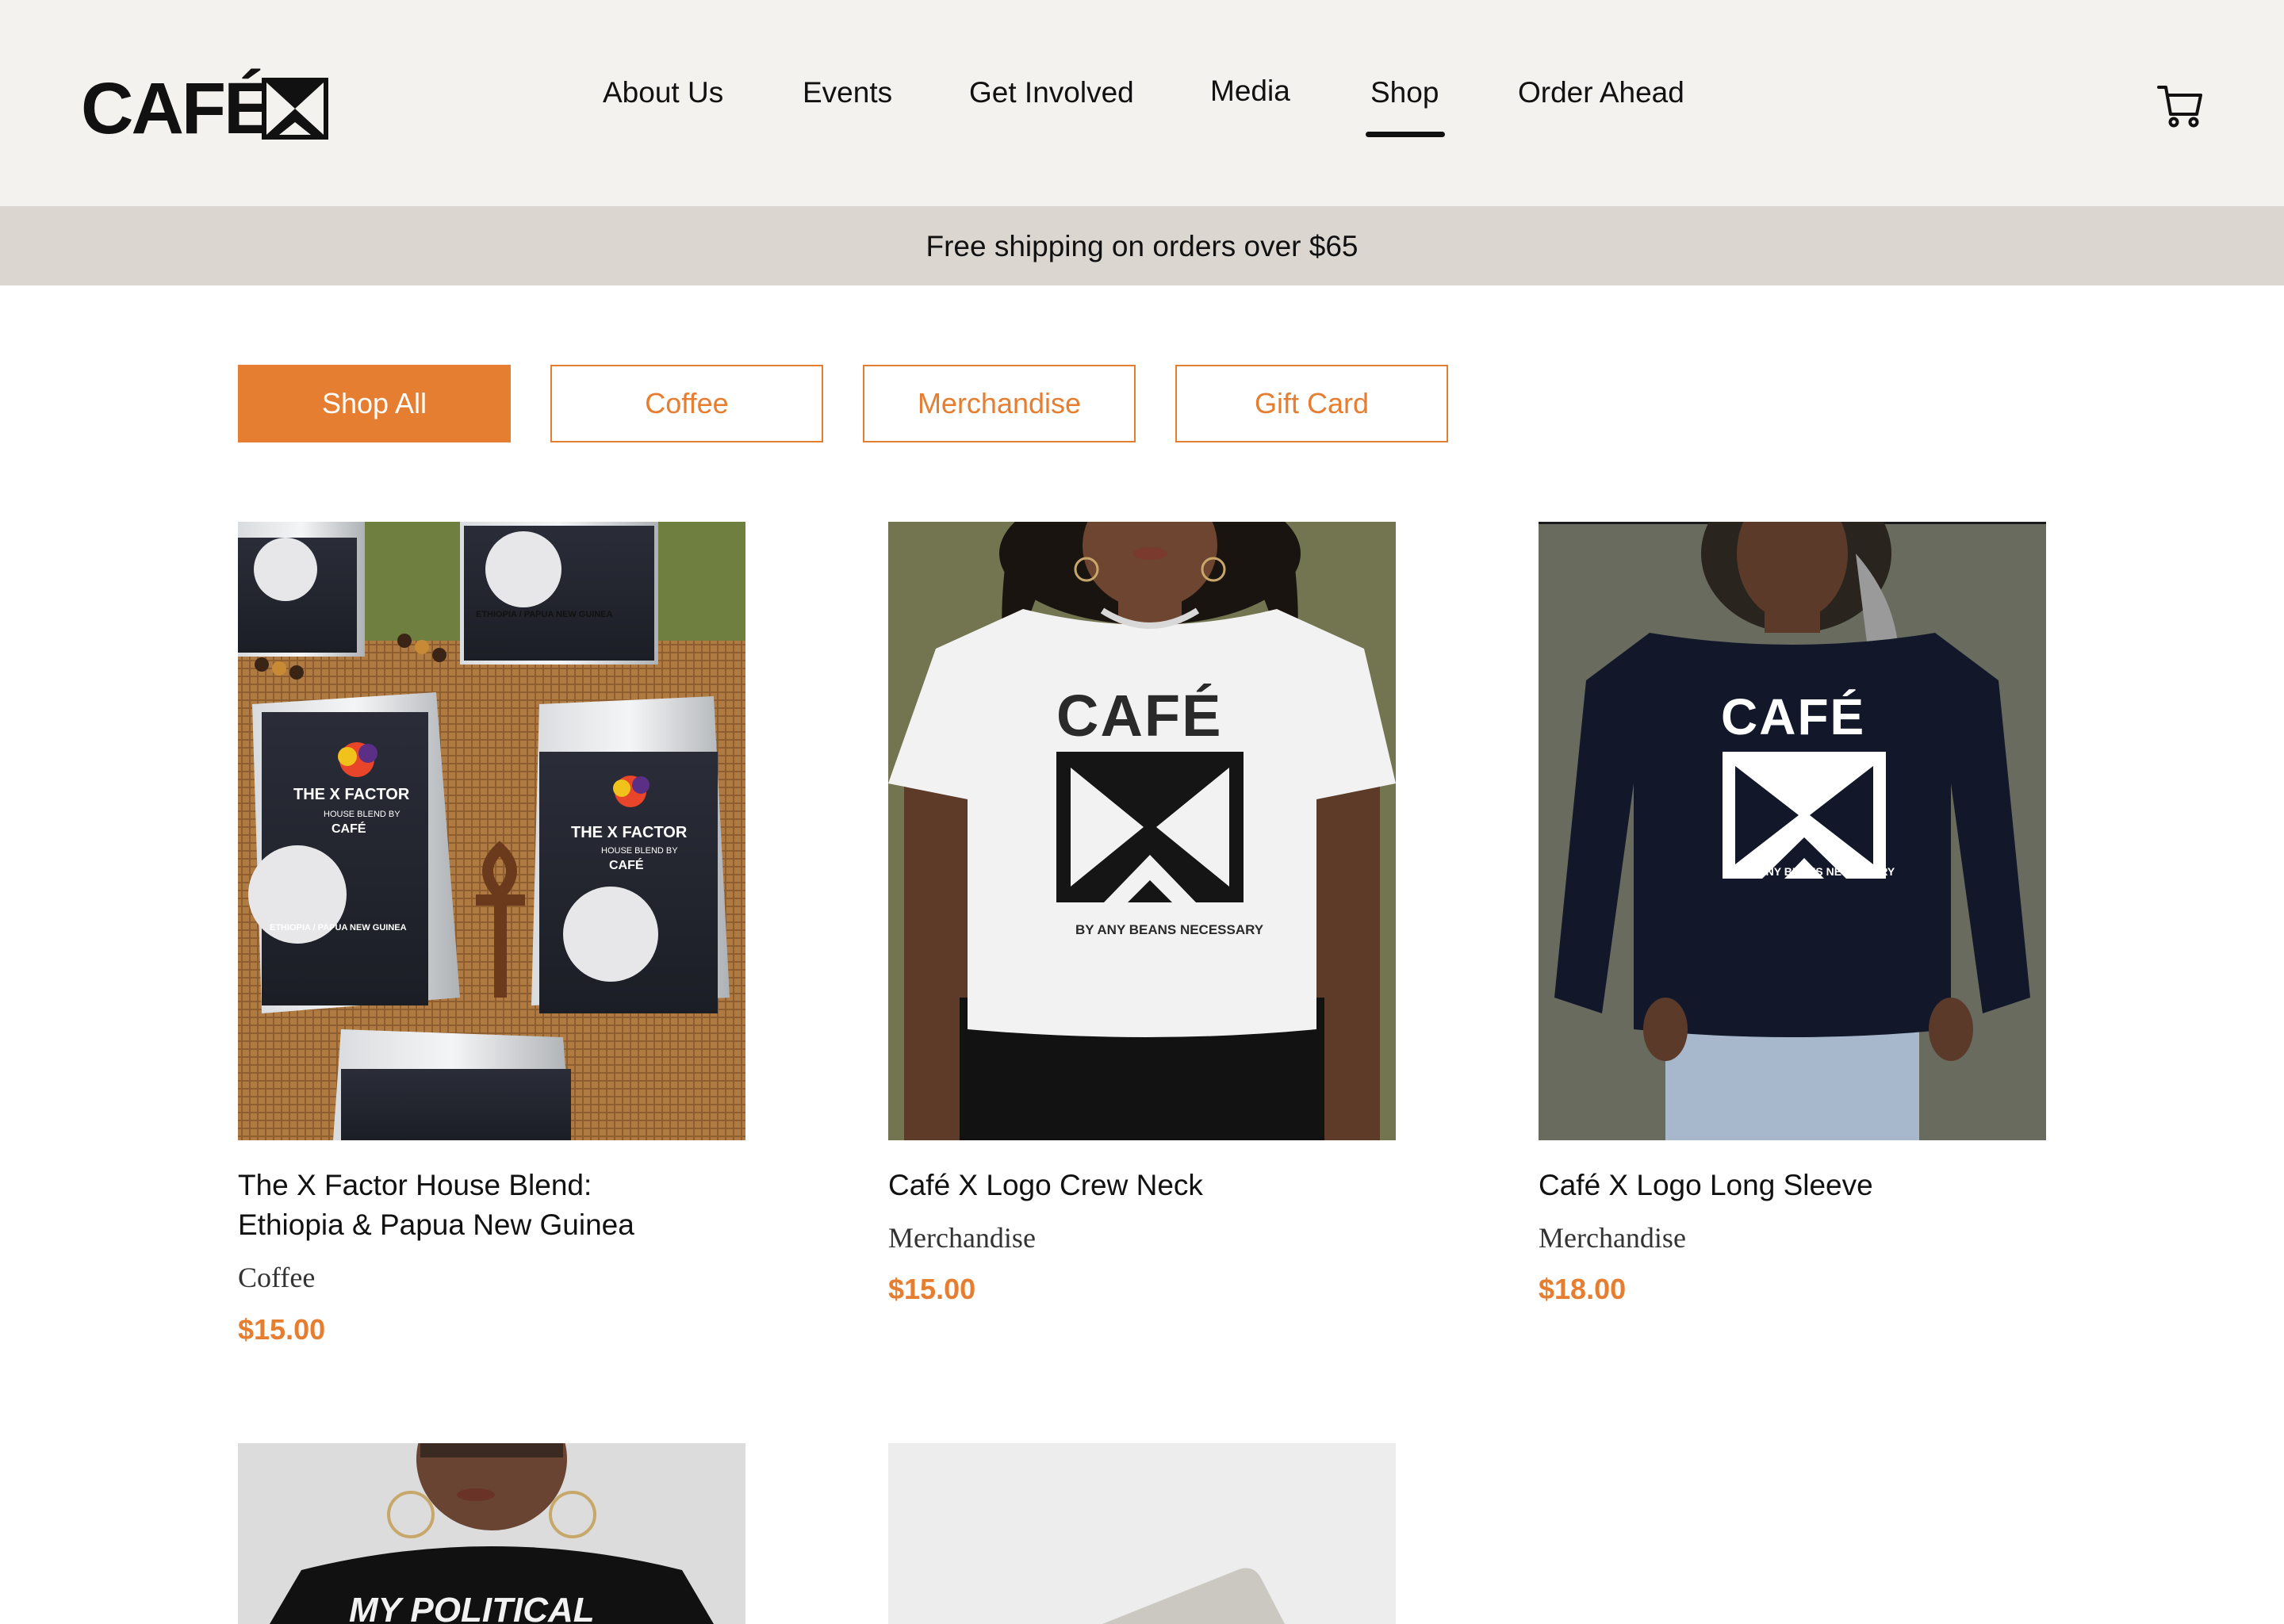 The image size is (2284, 1624). What do you see at coordinates (1139, 716) in the screenshot?
I see `tee-print-word: CAFÉ` at bounding box center [1139, 716].